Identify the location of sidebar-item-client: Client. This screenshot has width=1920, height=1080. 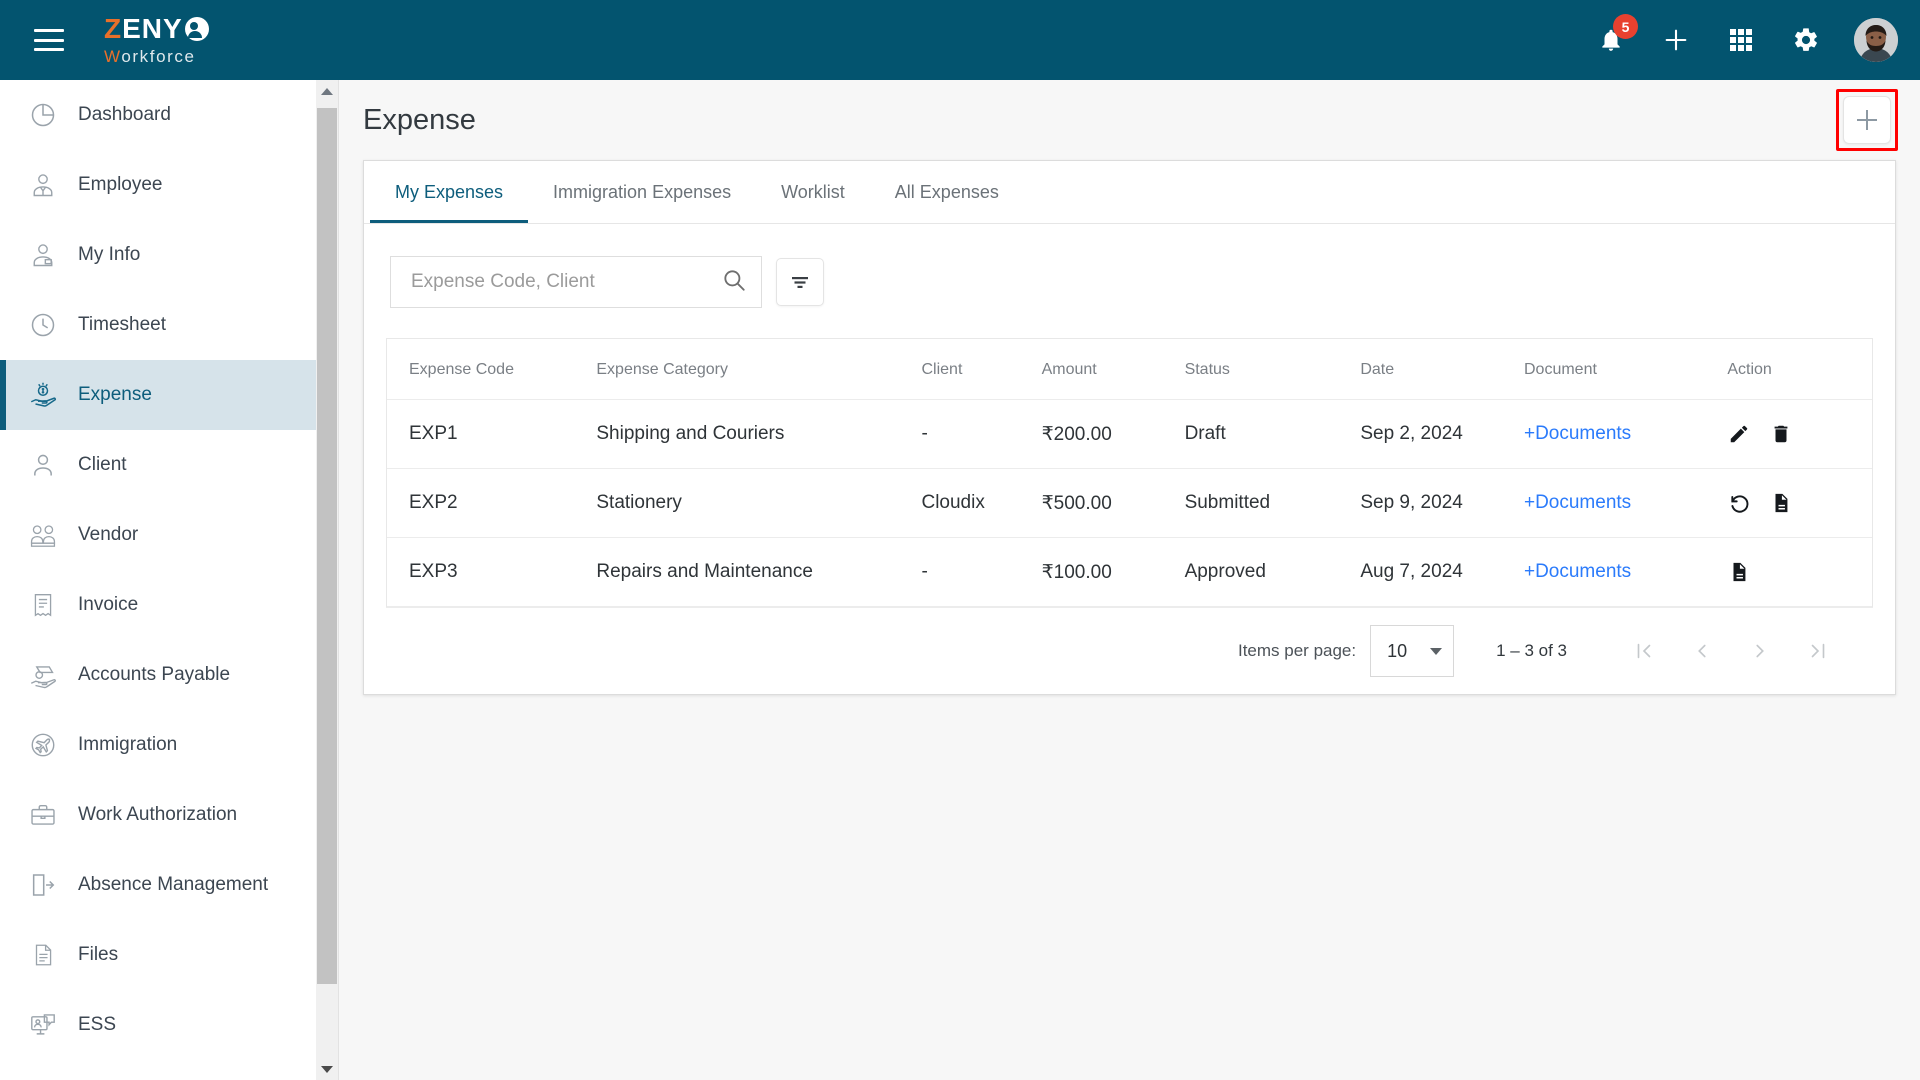
(158, 465).